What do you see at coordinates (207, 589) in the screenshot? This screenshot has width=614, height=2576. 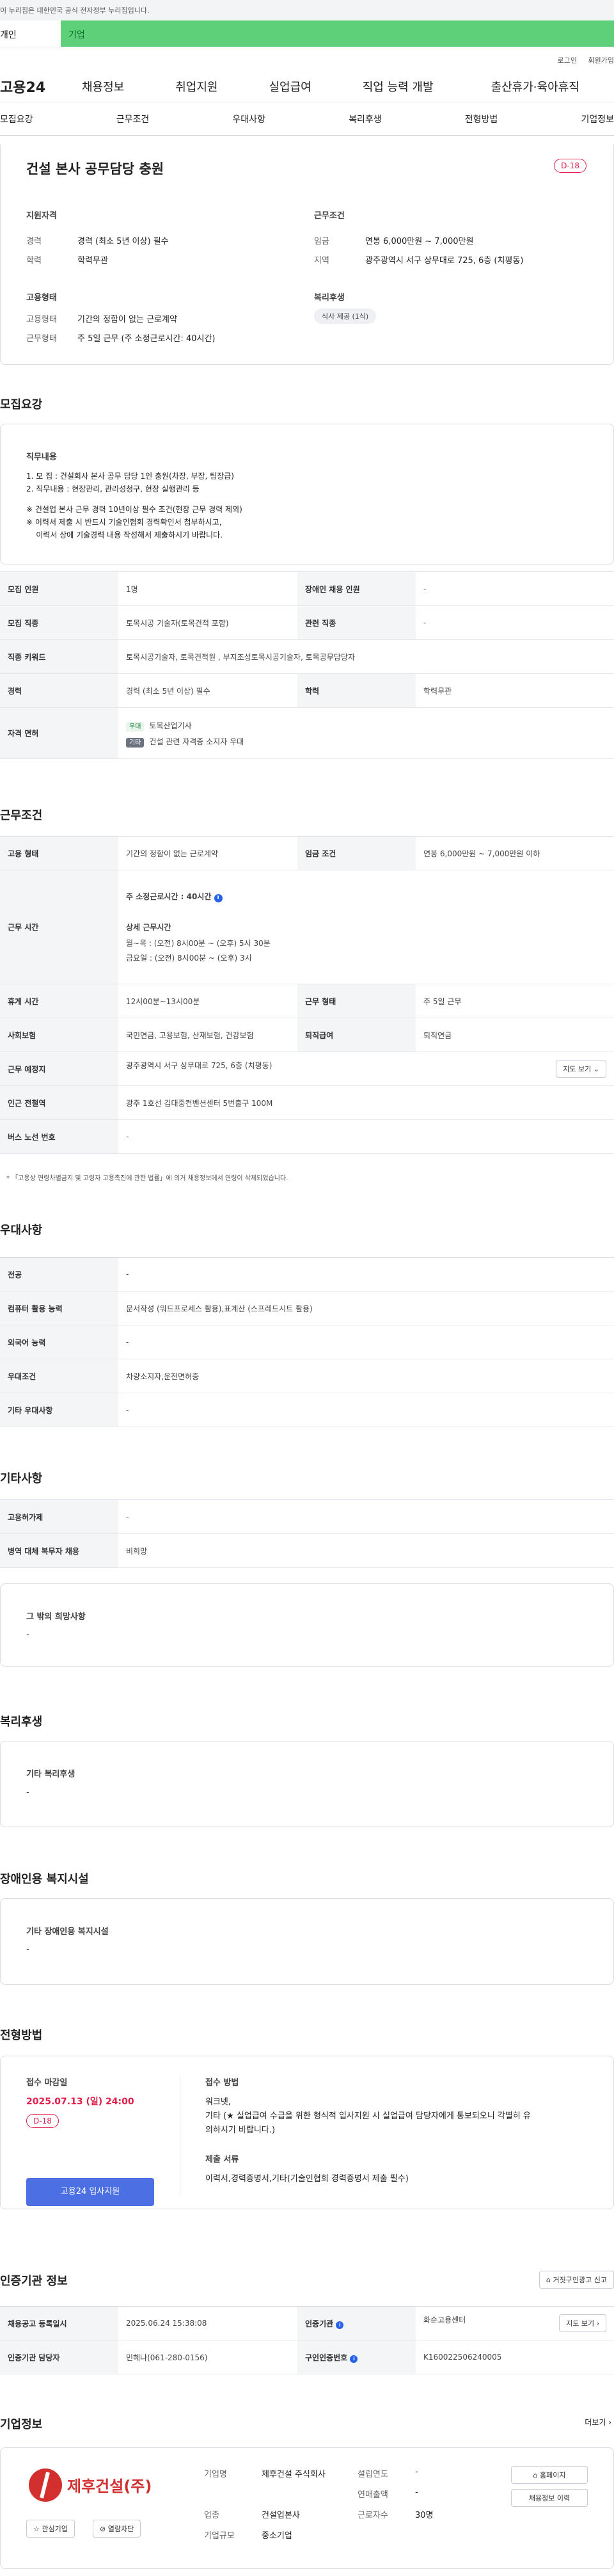 I see `cell-value: 1명` at bounding box center [207, 589].